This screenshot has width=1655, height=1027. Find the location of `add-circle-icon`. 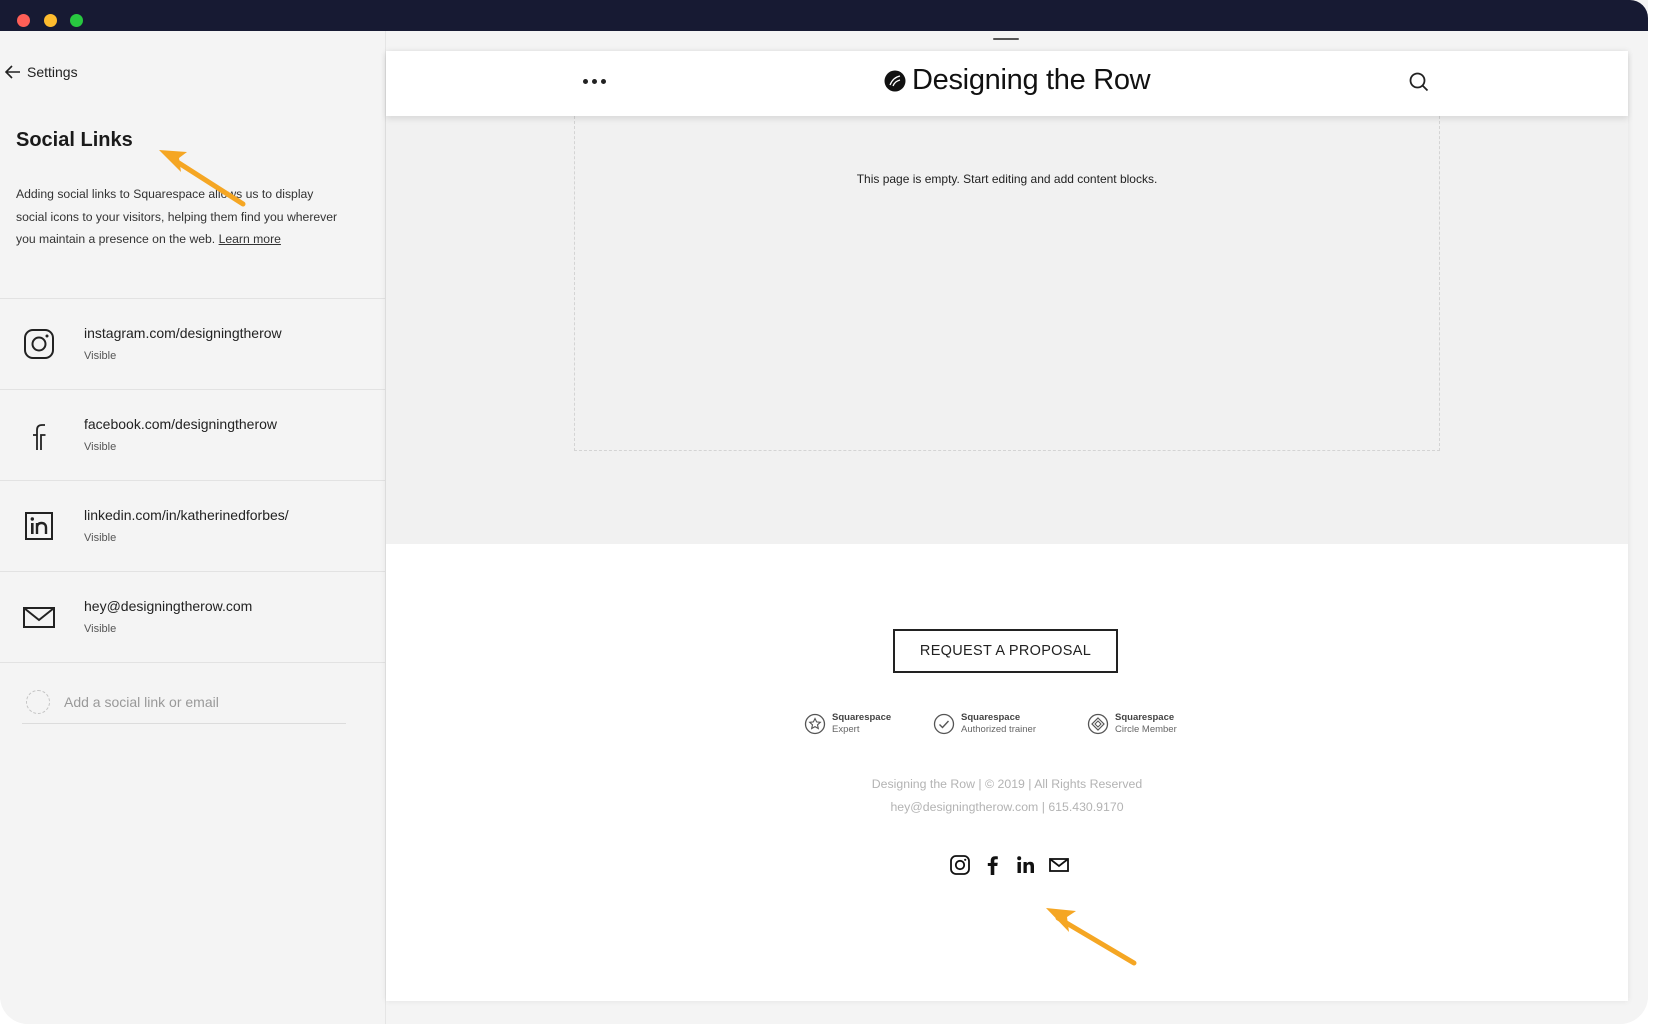

add-circle-icon is located at coordinates (38, 702).